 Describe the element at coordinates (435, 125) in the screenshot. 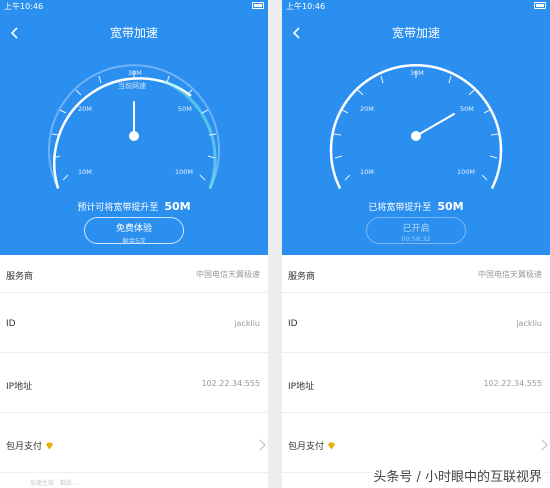

I see `gauge-needle` at that location.